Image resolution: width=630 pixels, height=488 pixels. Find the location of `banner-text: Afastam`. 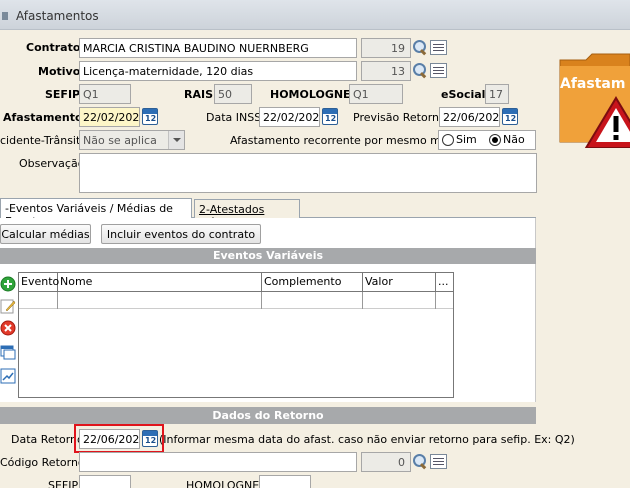

banner-text: Afastam is located at coordinates (593, 84).